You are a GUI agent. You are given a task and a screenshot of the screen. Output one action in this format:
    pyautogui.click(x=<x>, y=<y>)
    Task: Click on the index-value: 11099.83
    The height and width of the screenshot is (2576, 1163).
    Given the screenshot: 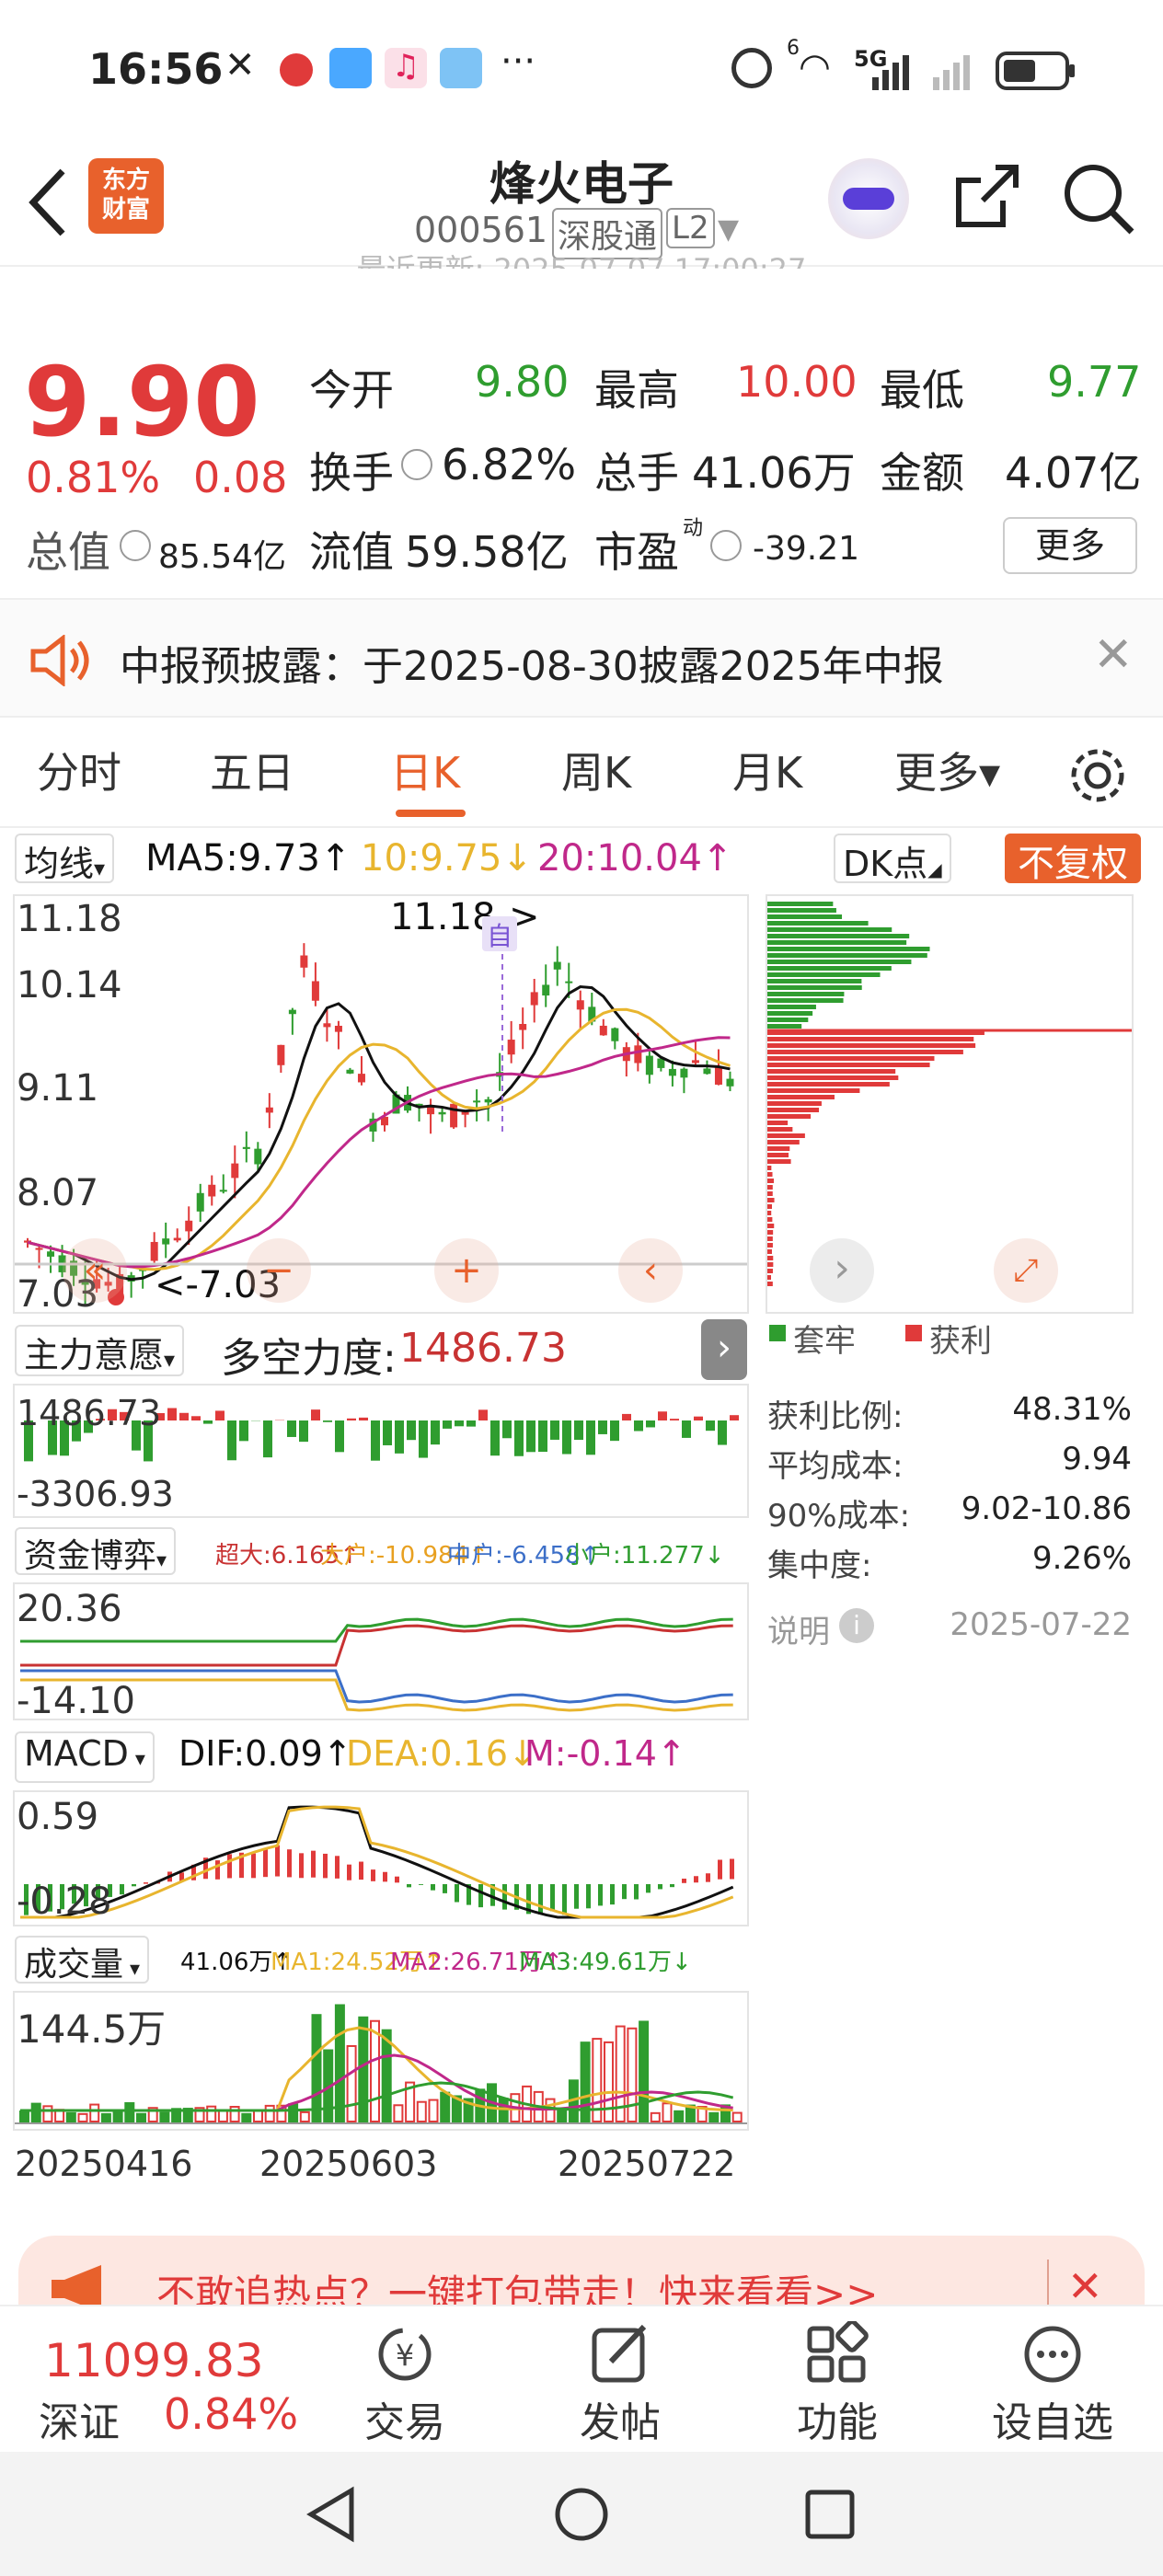 What is the action you would take?
    pyautogui.click(x=154, y=2360)
    